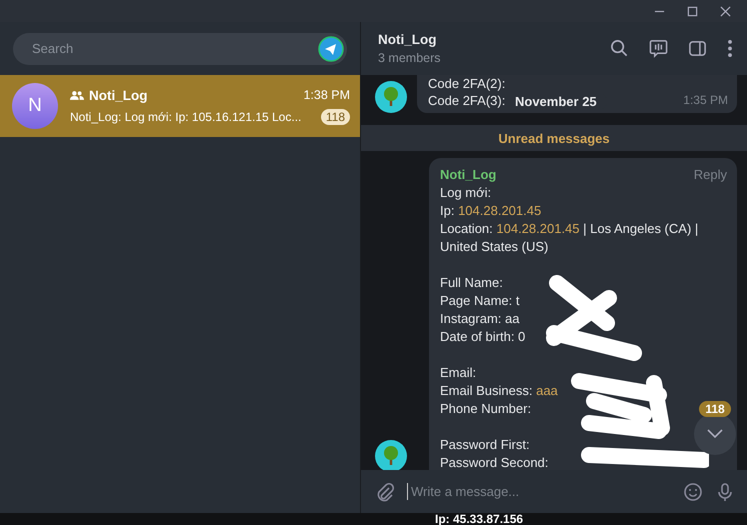 The image size is (747, 525). What do you see at coordinates (658, 48) in the screenshot?
I see `voice-chat-icon` at bounding box center [658, 48].